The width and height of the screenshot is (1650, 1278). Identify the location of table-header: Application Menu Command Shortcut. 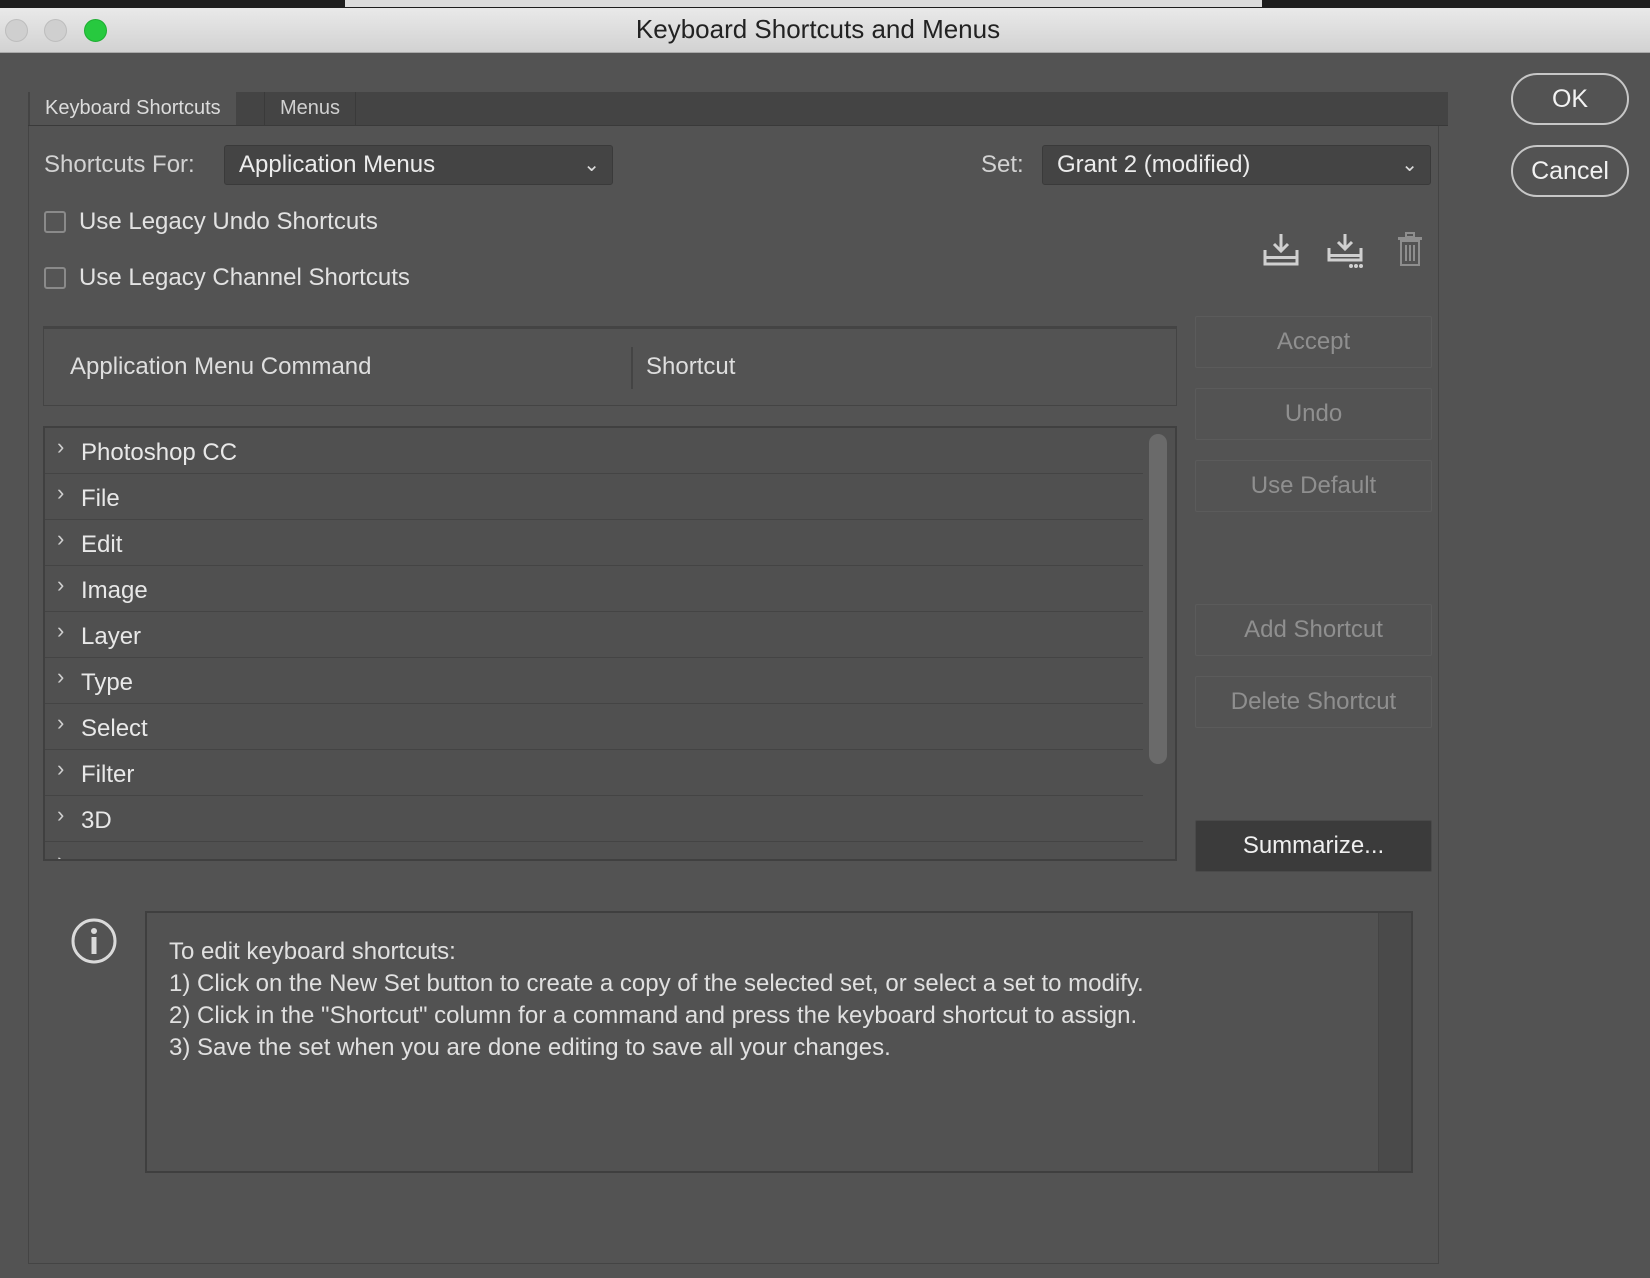
(610, 366).